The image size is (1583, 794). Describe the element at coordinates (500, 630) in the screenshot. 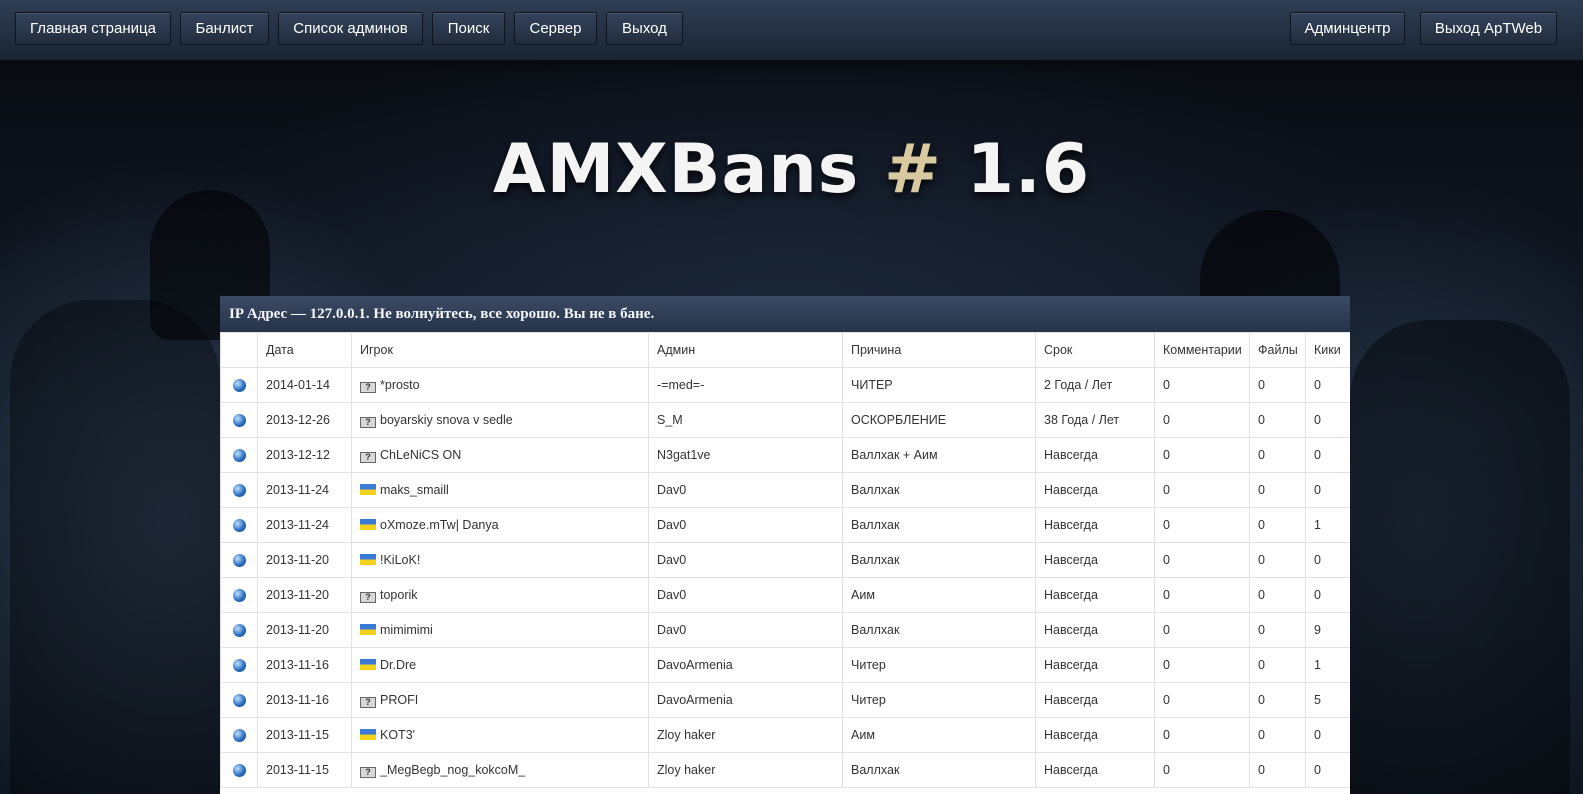

I see `player-cell: mimimimi` at that location.